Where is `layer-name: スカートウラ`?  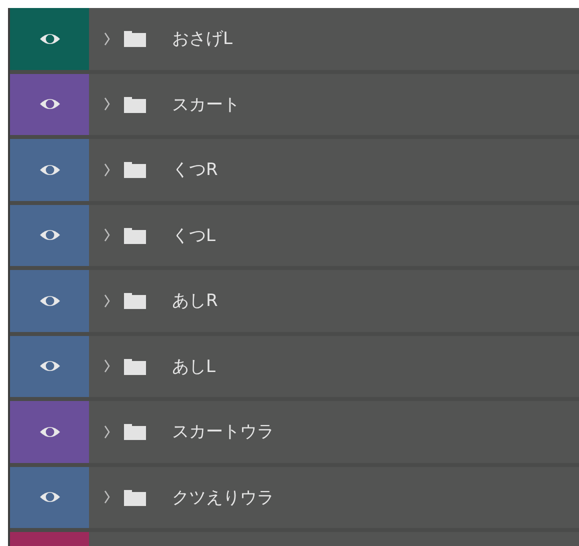 layer-name: スカートウラ is located at coordinates (223, 432).